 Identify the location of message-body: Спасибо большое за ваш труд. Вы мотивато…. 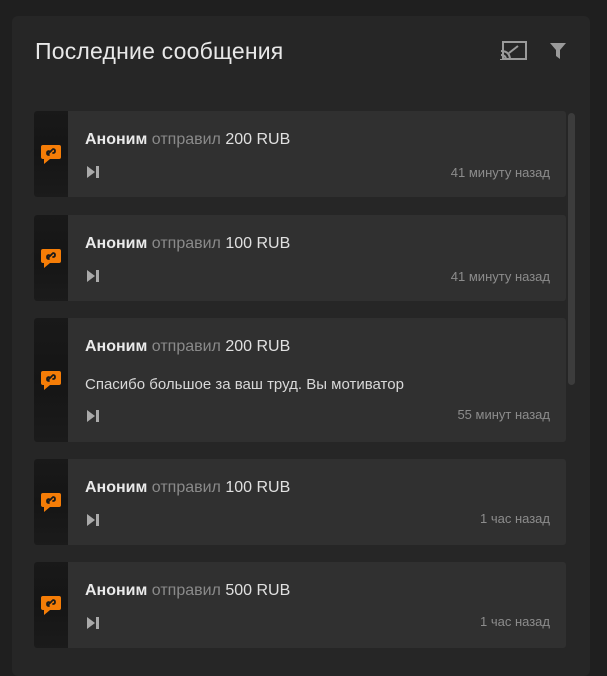
(244, 384).